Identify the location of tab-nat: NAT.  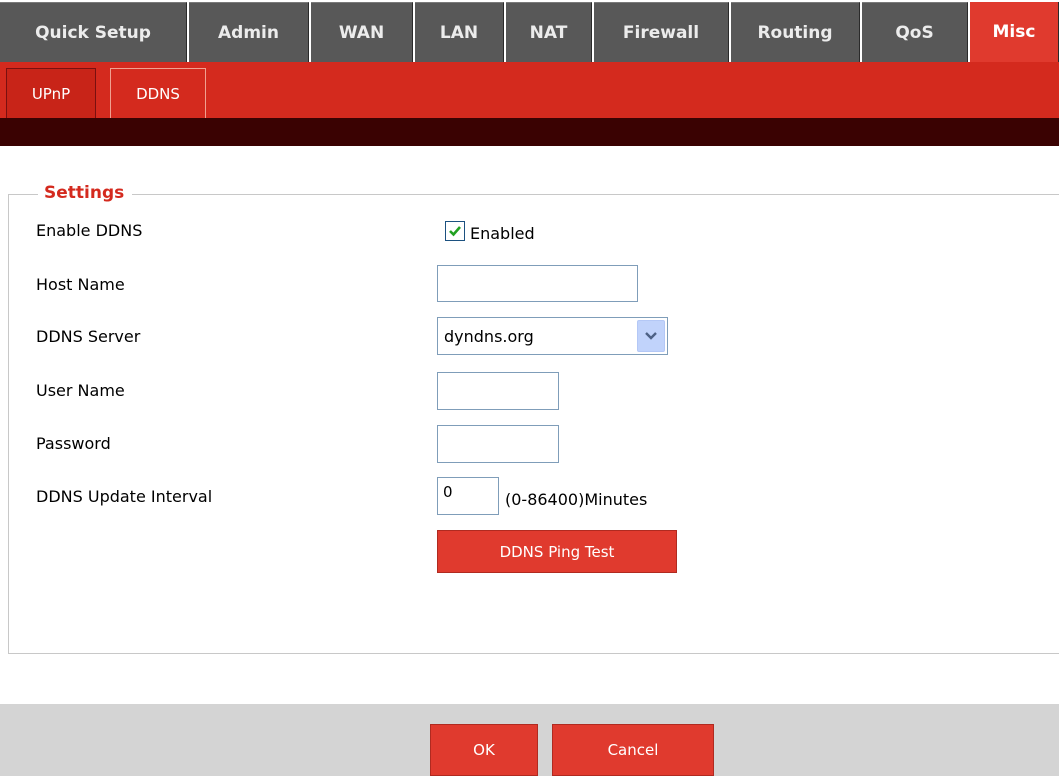
(549, 32).